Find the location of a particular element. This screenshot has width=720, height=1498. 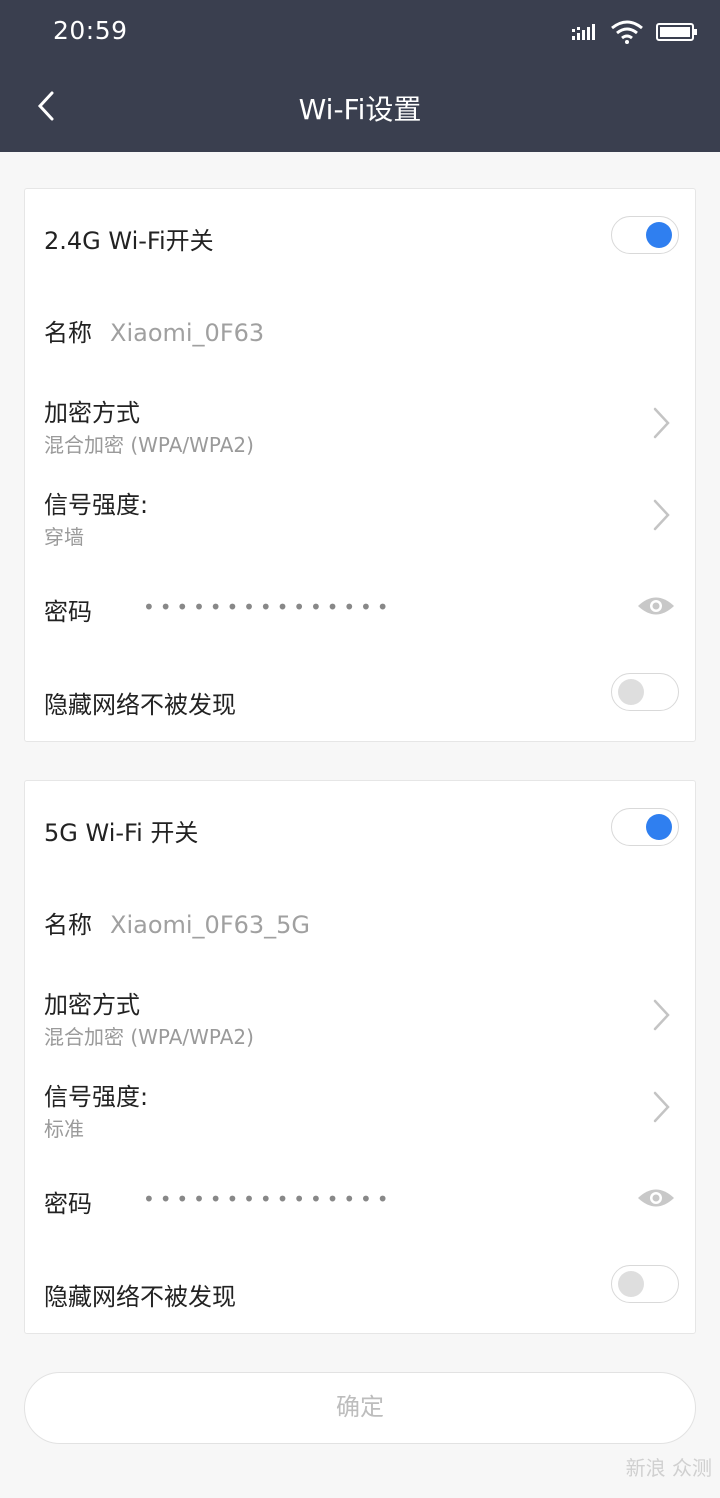

wifi-5g-switch-label: 5G Wi-Fi 开关 is located at coordinates (121, 833).